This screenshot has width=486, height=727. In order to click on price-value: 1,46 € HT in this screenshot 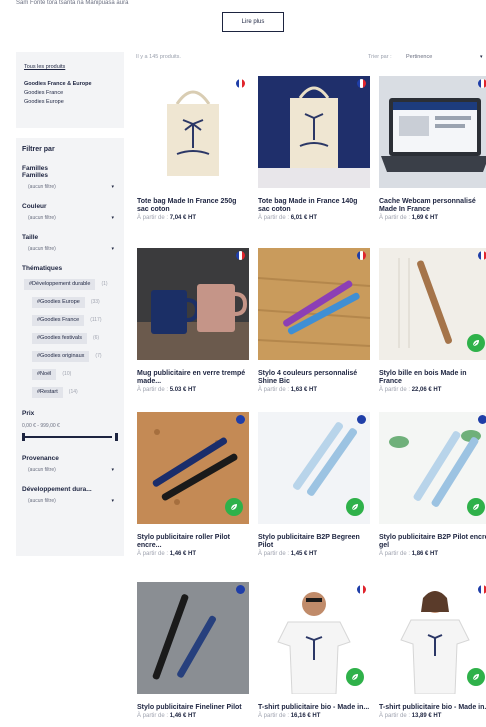, I will do `click(183, 554)`.